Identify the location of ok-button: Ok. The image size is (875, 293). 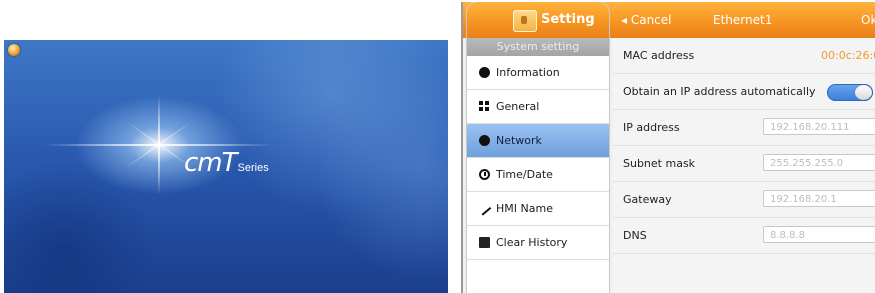
(868, 20).